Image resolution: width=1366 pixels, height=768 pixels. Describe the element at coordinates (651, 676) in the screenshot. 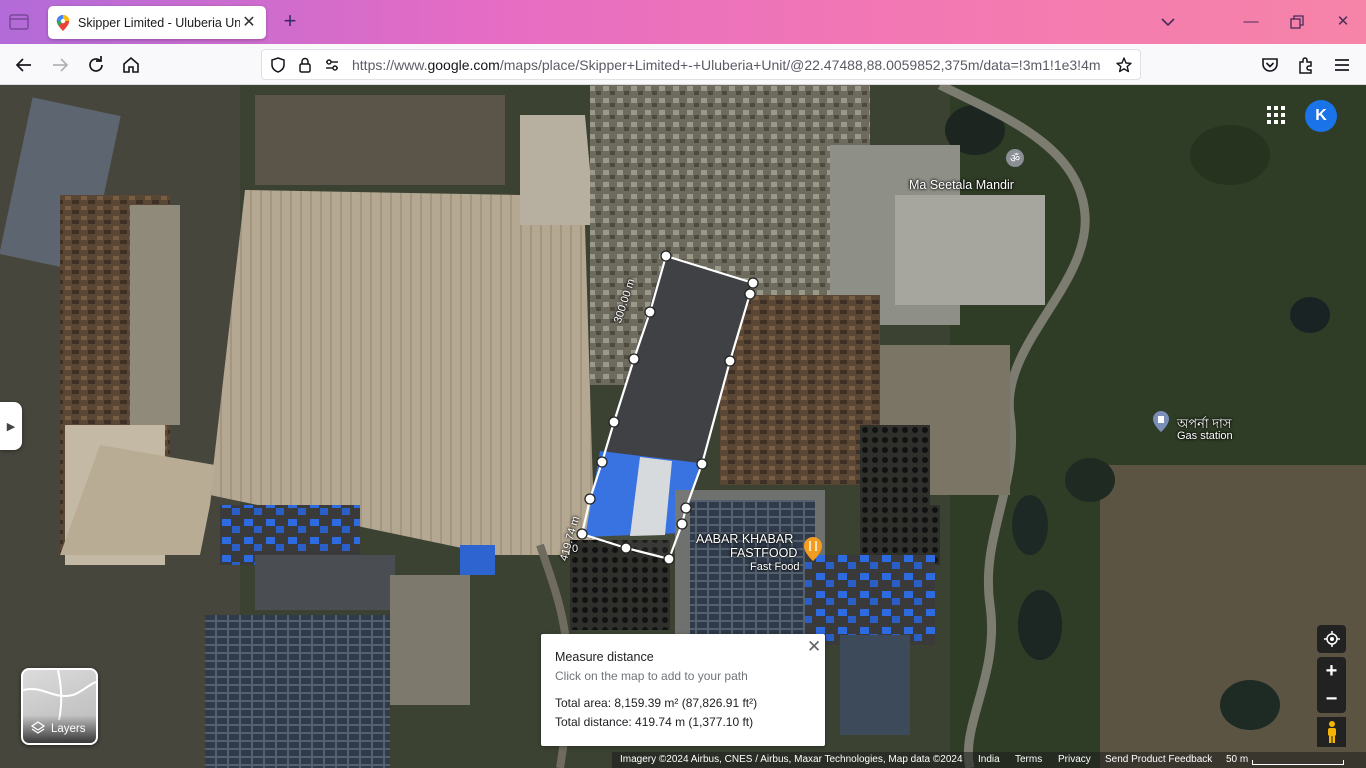

I see `measure-card-subtitle: Click on the map to add to your path` at that location.